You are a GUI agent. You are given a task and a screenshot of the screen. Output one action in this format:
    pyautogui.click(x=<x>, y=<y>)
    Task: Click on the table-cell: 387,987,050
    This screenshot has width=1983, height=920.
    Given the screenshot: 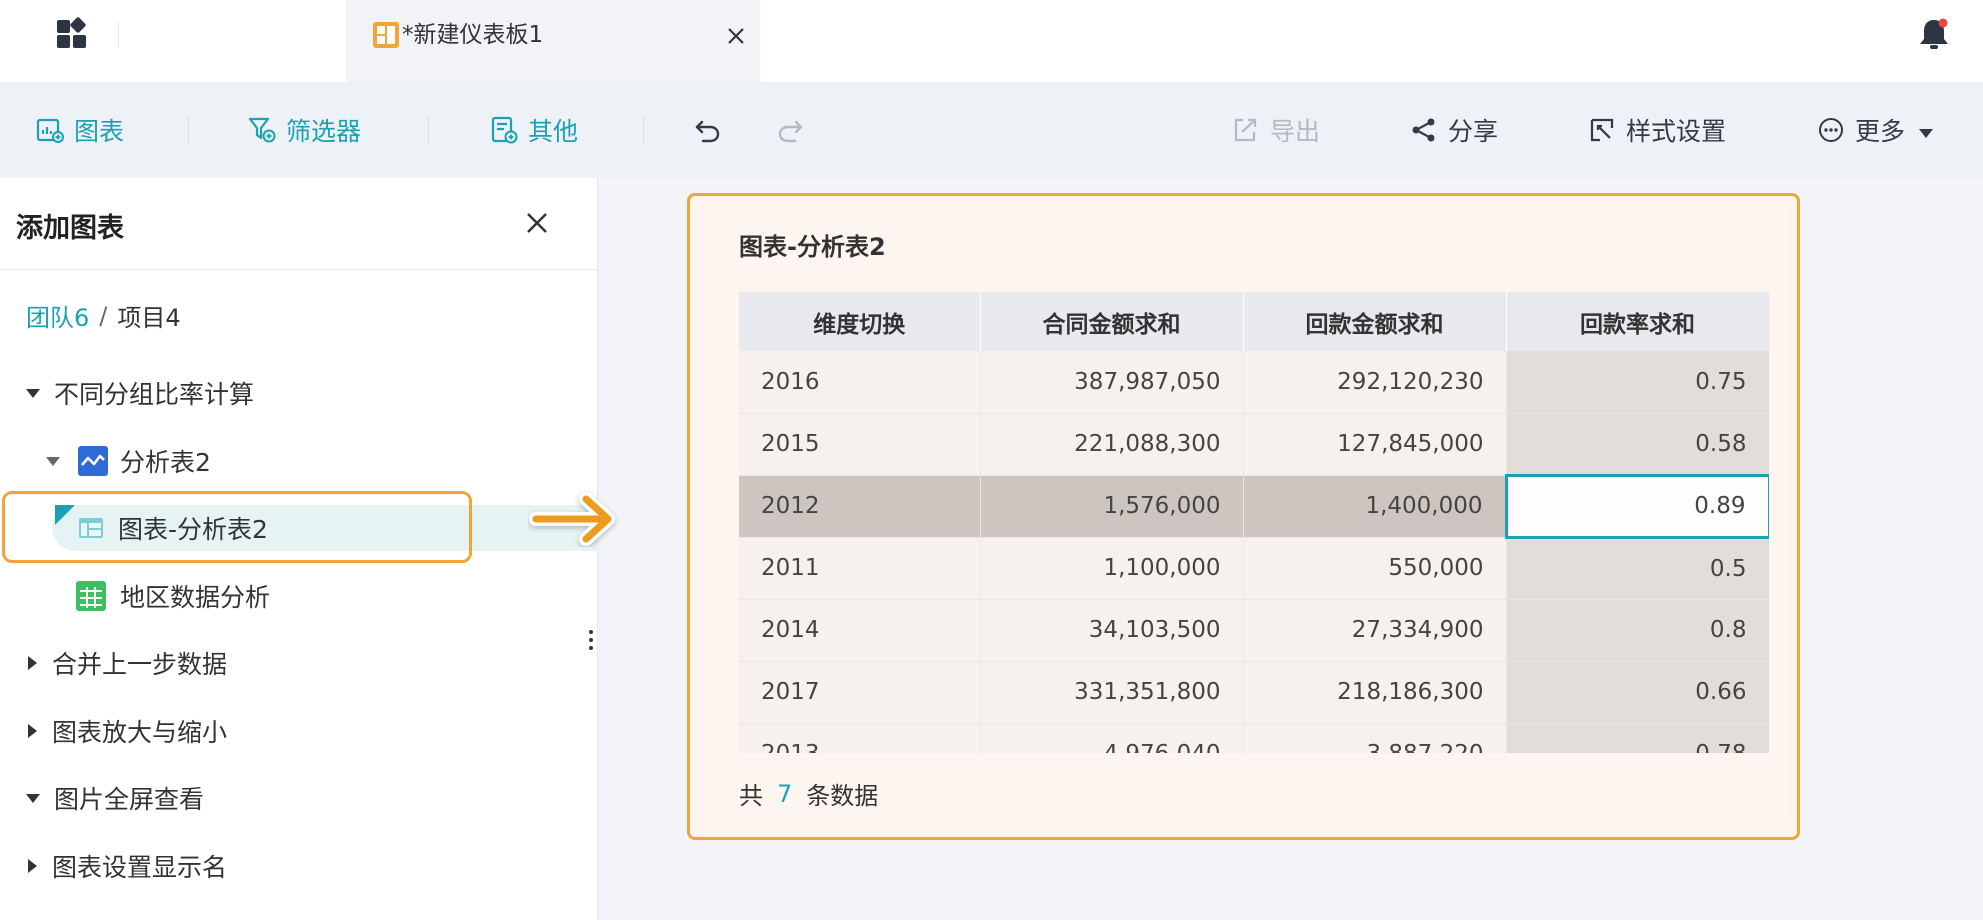 What is the action you would take?
    pyautogui.click(x=1112, y=382)
    